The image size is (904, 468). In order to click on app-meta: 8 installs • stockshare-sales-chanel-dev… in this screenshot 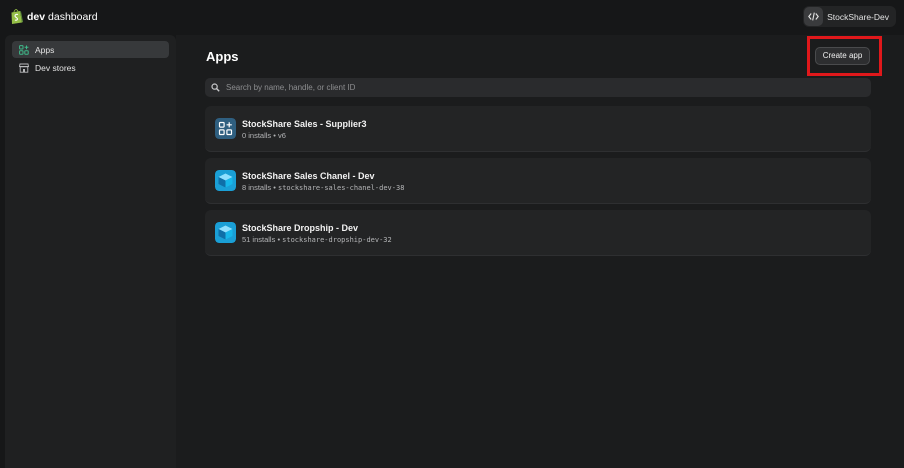, I will do `click(323, 187)`.